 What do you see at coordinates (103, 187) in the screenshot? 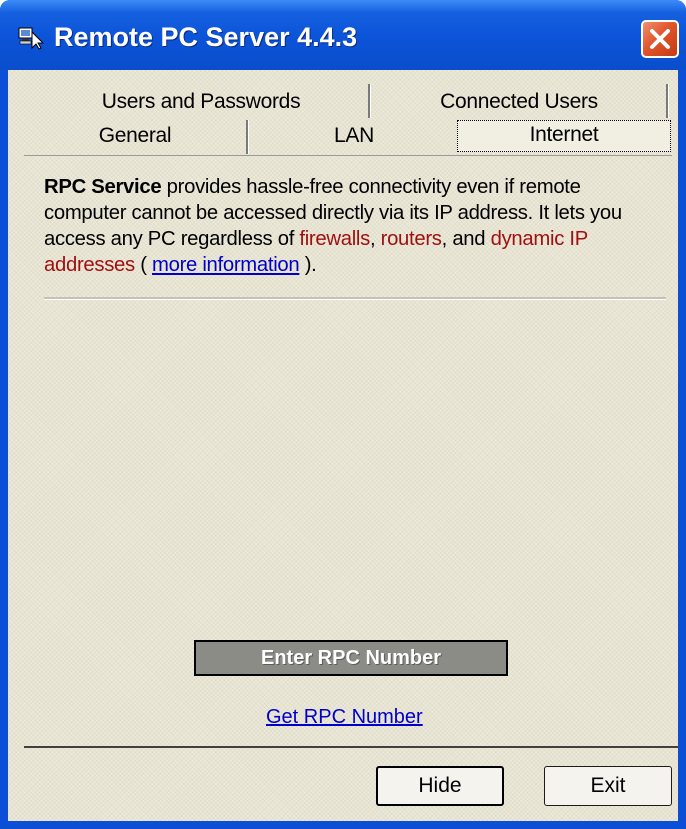
I see `rpc-service-heading: RPC Service` at bounding box center [103, 187].